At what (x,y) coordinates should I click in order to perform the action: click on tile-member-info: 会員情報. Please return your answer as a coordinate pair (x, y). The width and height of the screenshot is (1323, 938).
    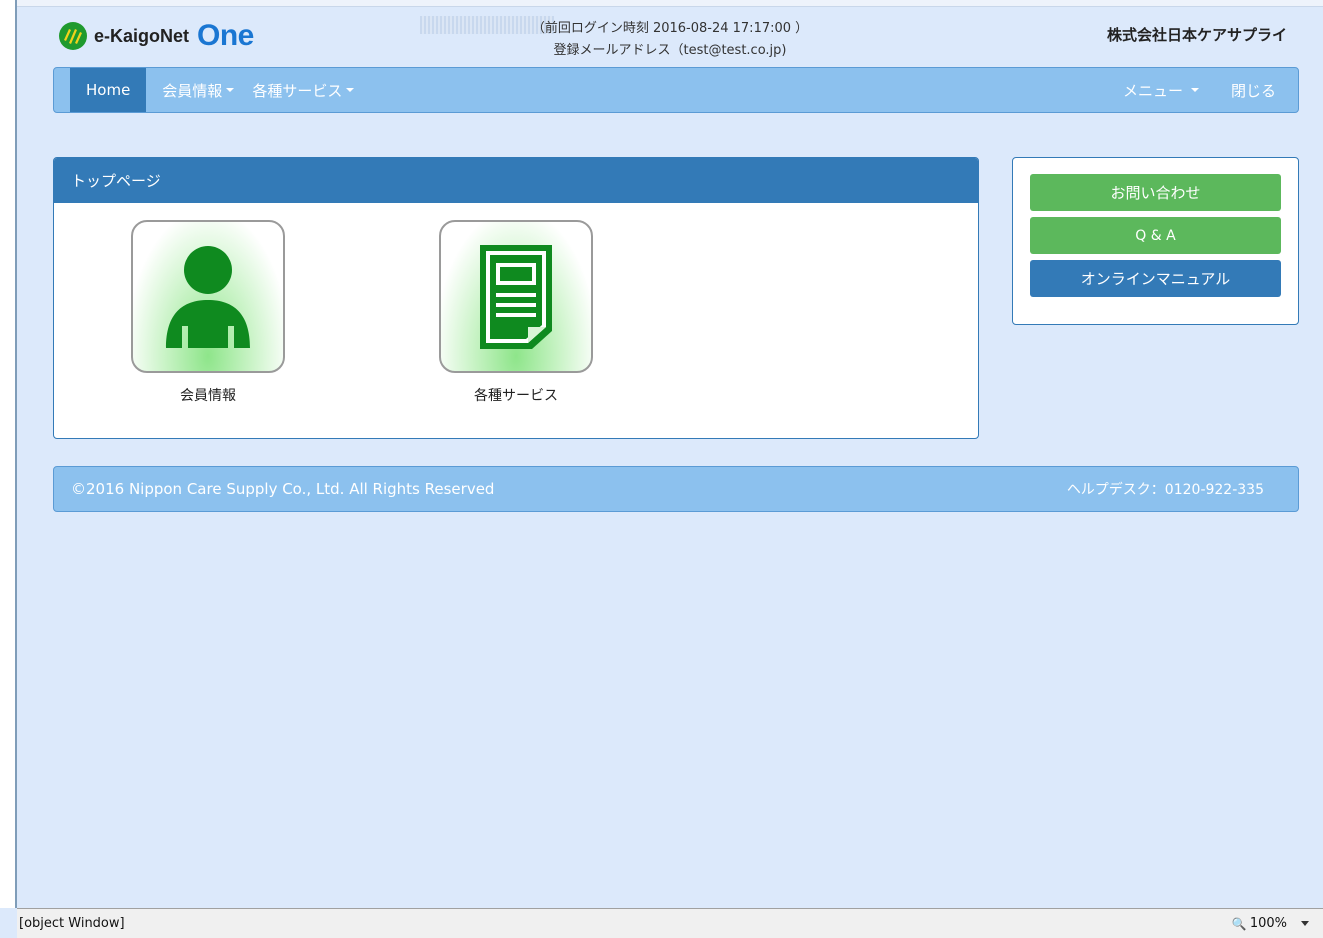
    Looking at the image, I should click on (208, 312).